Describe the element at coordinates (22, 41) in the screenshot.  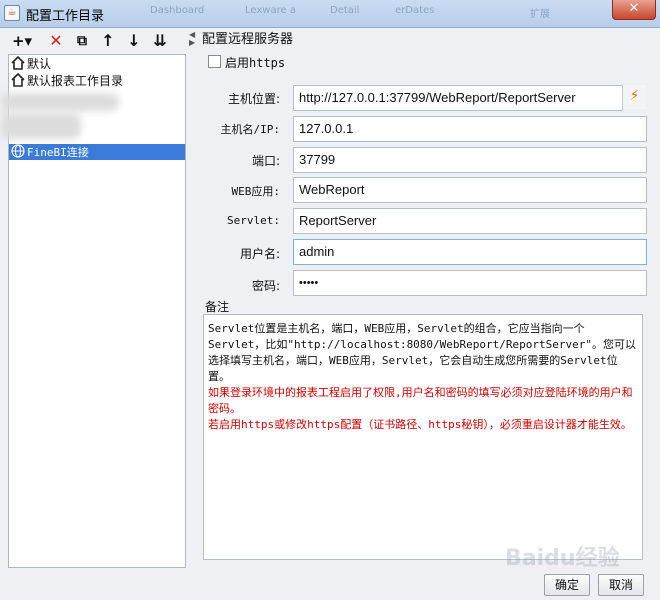
I see `add-dropdown-button: +▾` at that location.